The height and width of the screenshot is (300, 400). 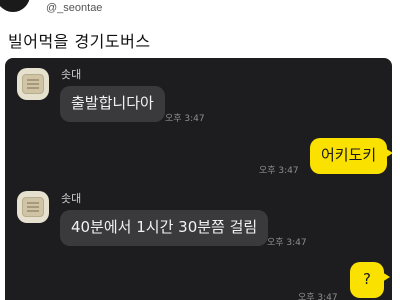 What do you see at coordinates (370, 280) in the screenshot?
I see `message-bubble-outgoing: ?` at bounding box center [370, 280].